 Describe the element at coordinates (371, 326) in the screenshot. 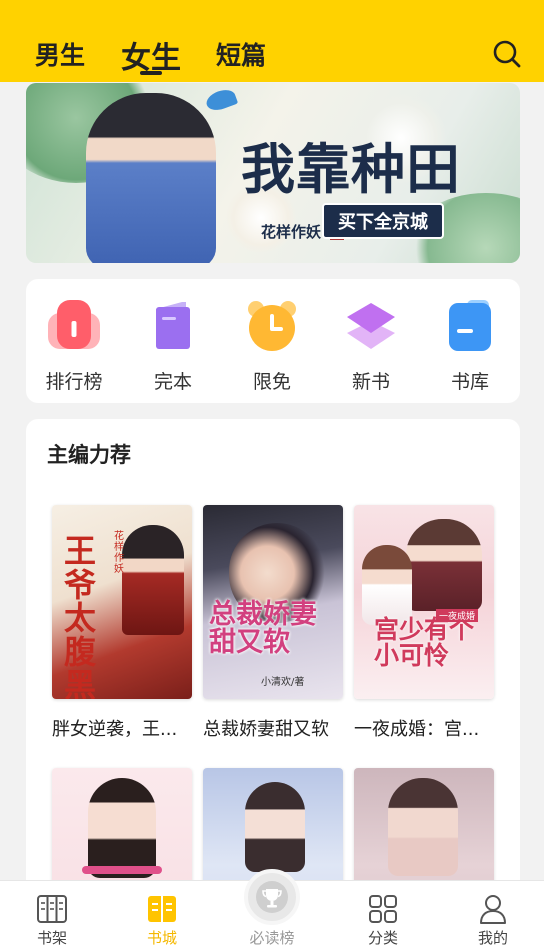

I see `layers-icon` at that location.